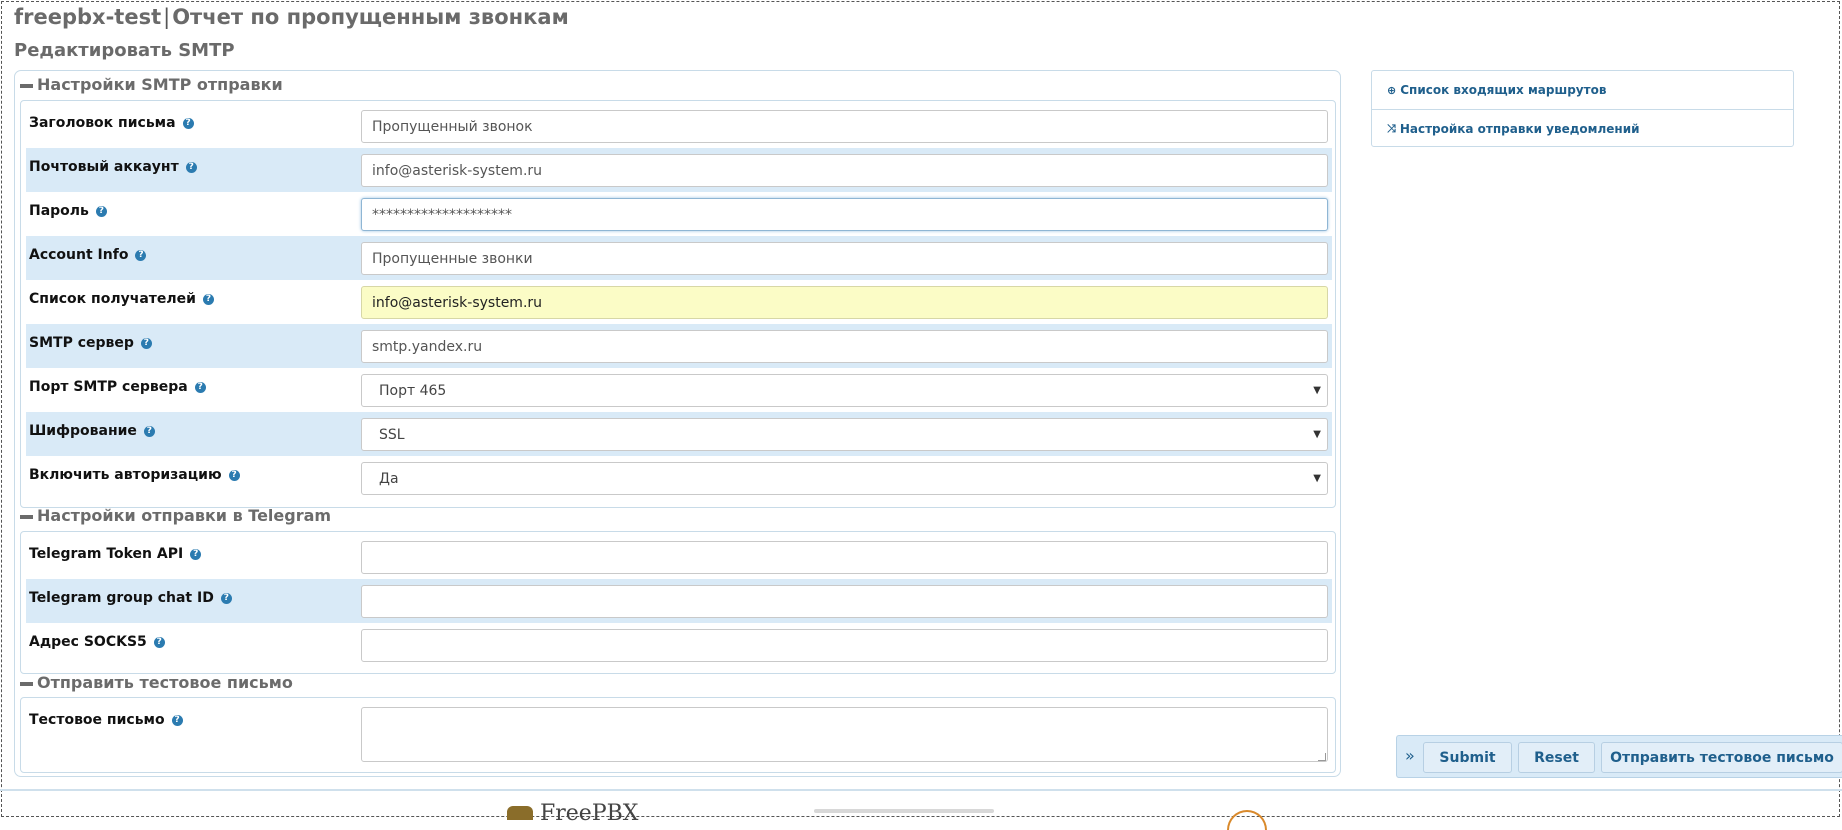  What do you see at coordinates (184, 515) in the screenshot?
I see `telegram-section-title: Настройки отправки в Telegram` at bounding box center [184, 515].